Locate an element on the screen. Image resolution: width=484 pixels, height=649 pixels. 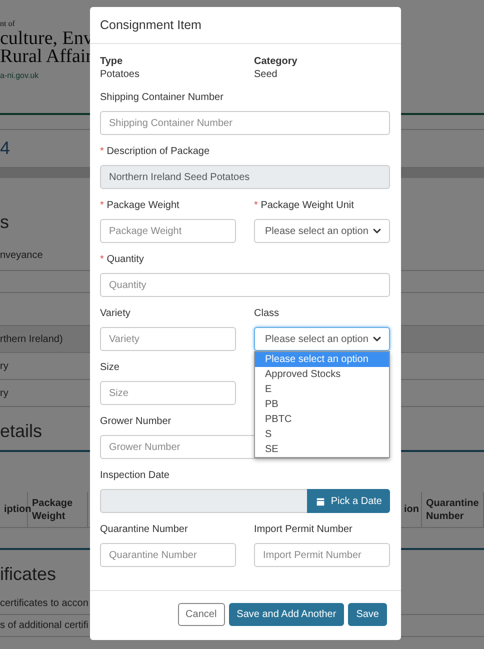
summary-label: Category is located at coordinates (276, 61).